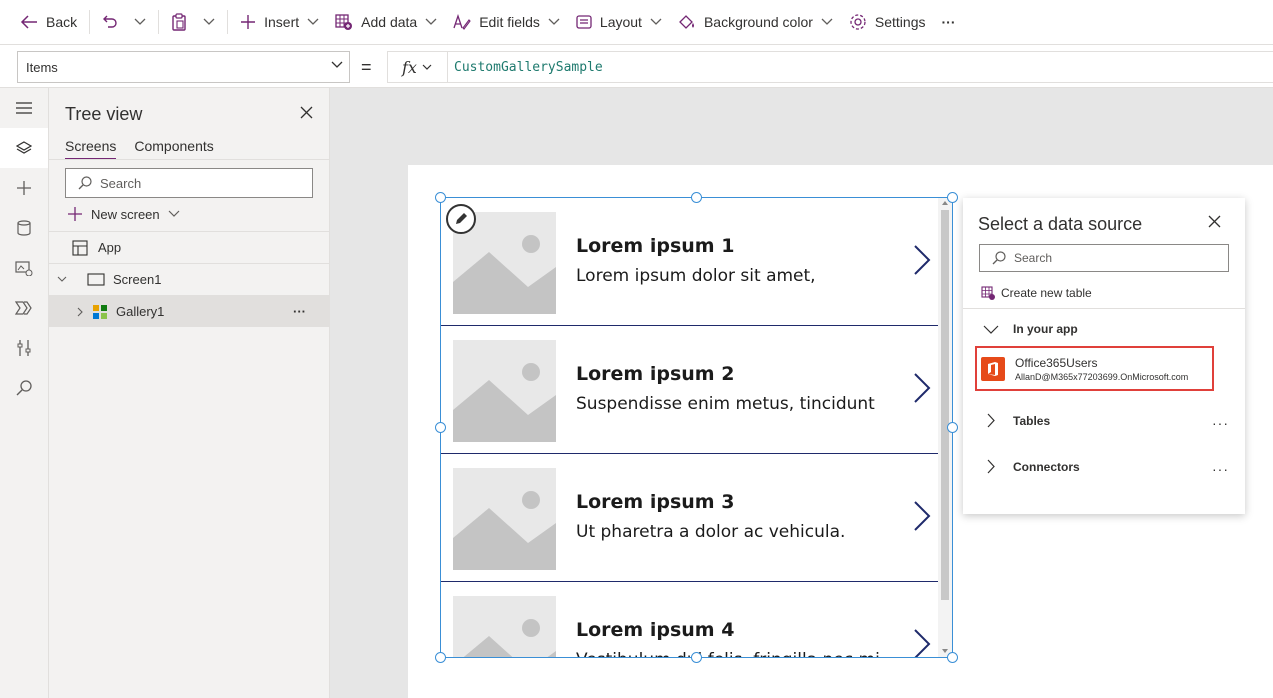 The height and width of the screenshot is (698, 1273). I want to click on paste-button, so click(179, 22).